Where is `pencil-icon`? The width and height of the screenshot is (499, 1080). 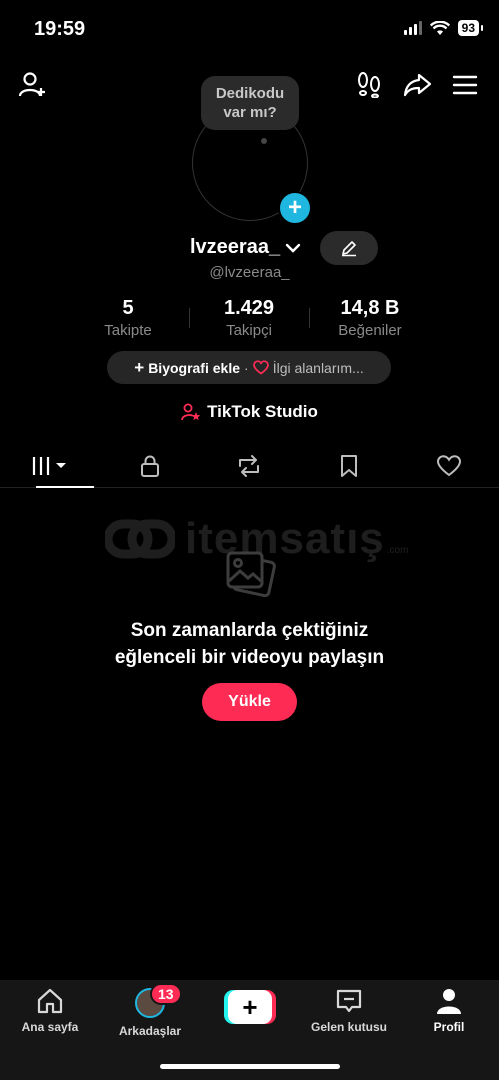
pencil-icon is located at coordinates (349, 249).